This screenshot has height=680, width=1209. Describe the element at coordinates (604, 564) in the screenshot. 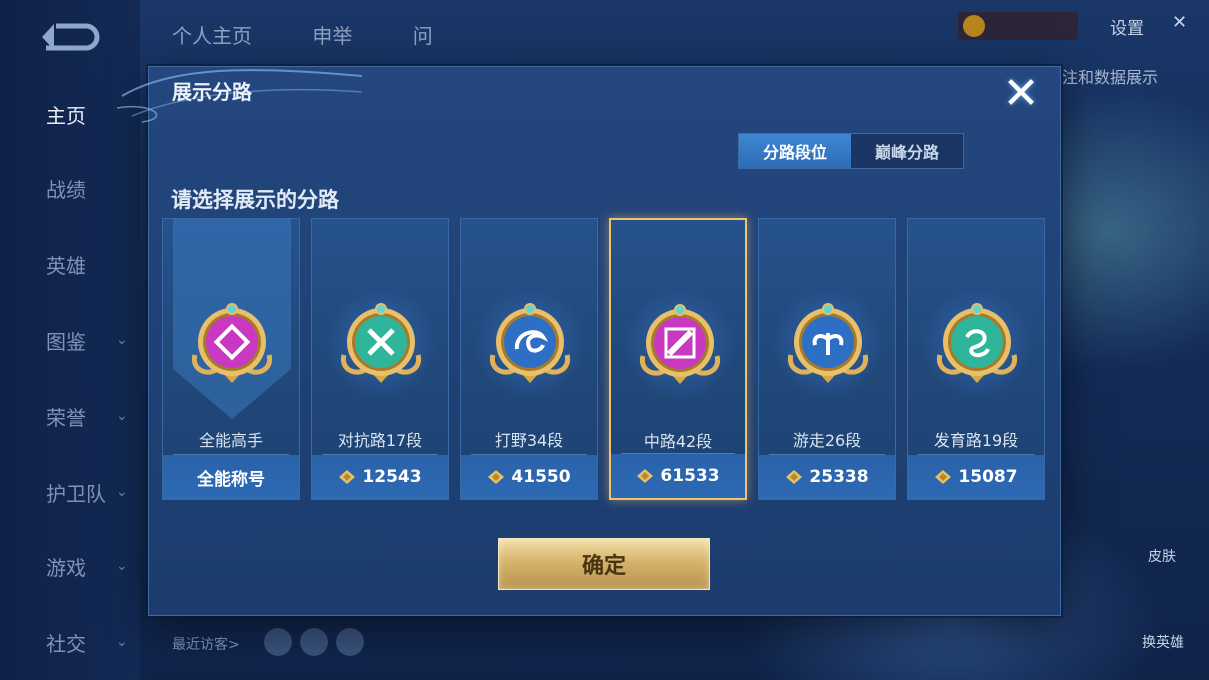

I see `confirm-button: 确定` at that location.